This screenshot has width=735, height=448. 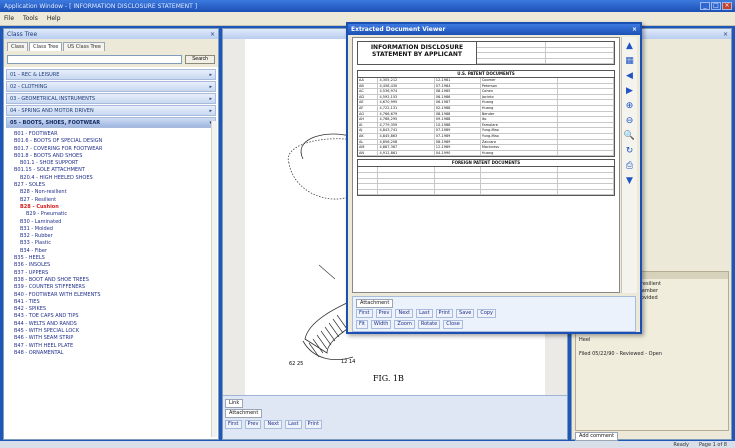 I want to click on tree-node: B45 - WITH SPECIAL LOCK, so click(x=111, y=331).